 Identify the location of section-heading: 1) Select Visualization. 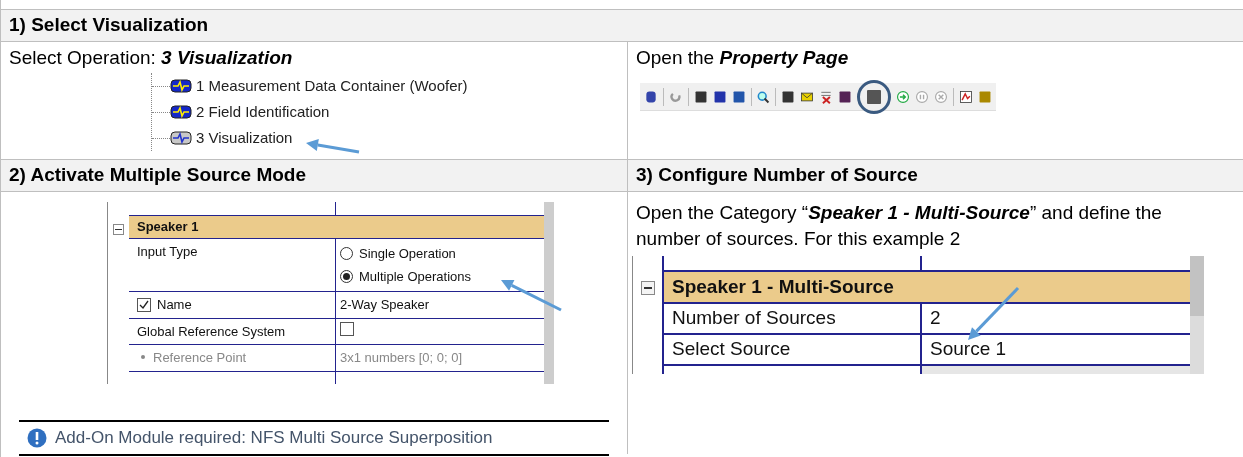
(622, 26).